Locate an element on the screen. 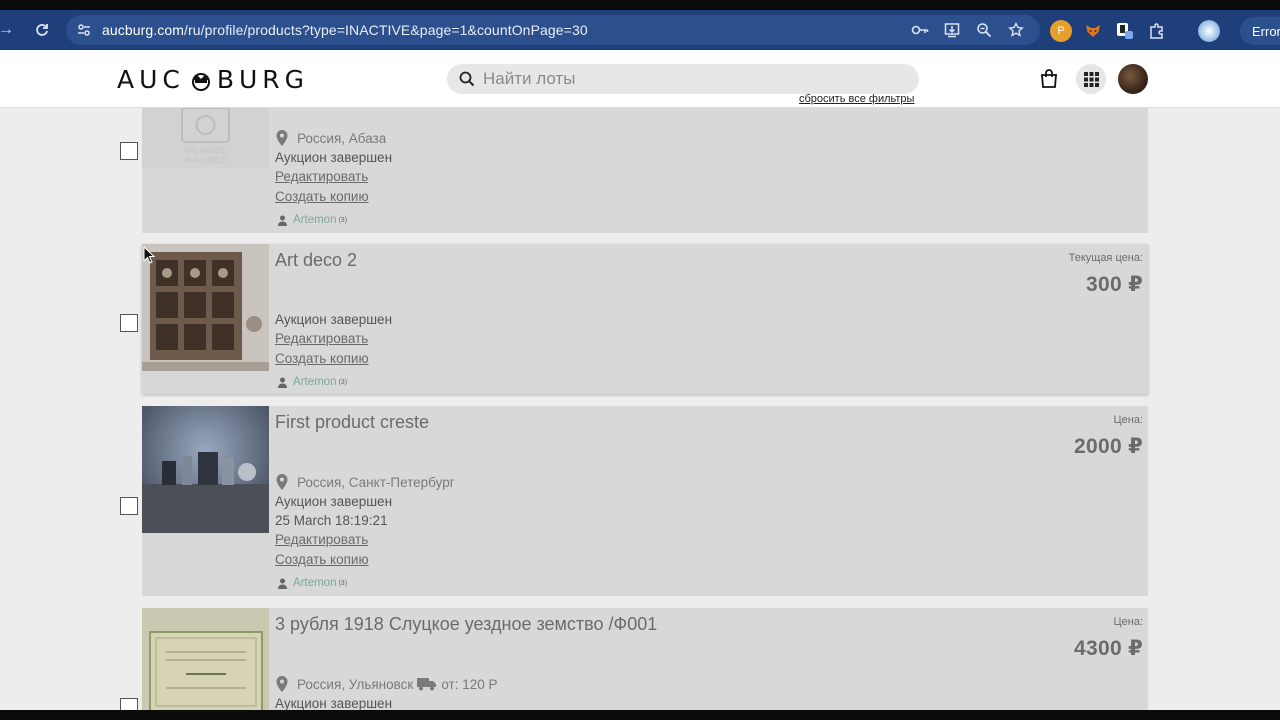 Image resolution: width=1280 pixels, height=720 pixels. bookmark-star-icon is located at coordinates (1016, 30).